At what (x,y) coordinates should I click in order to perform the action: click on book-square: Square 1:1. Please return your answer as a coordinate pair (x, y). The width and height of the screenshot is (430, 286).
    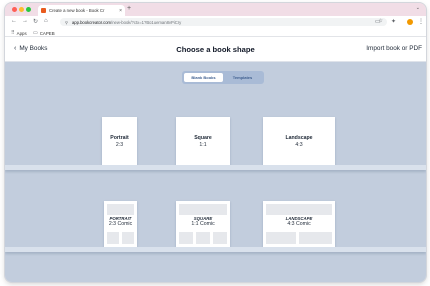
    Looking at the image, I should click on (203, 141).